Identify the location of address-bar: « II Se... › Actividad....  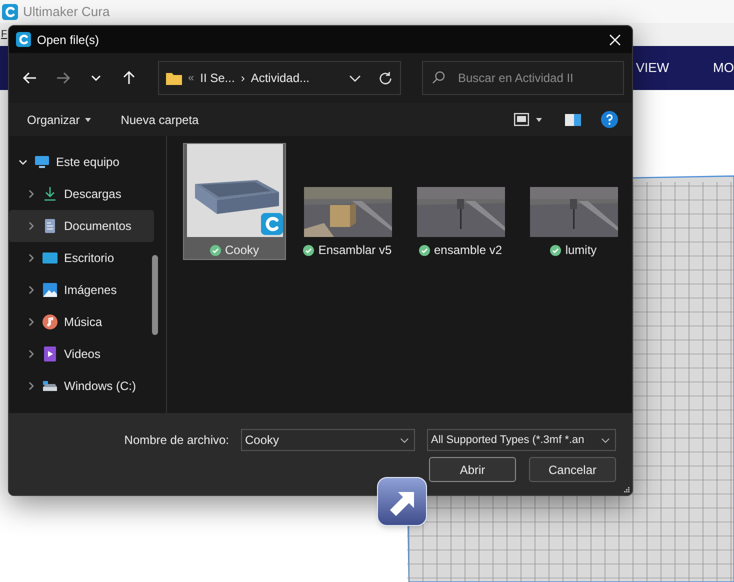
(279, 78).